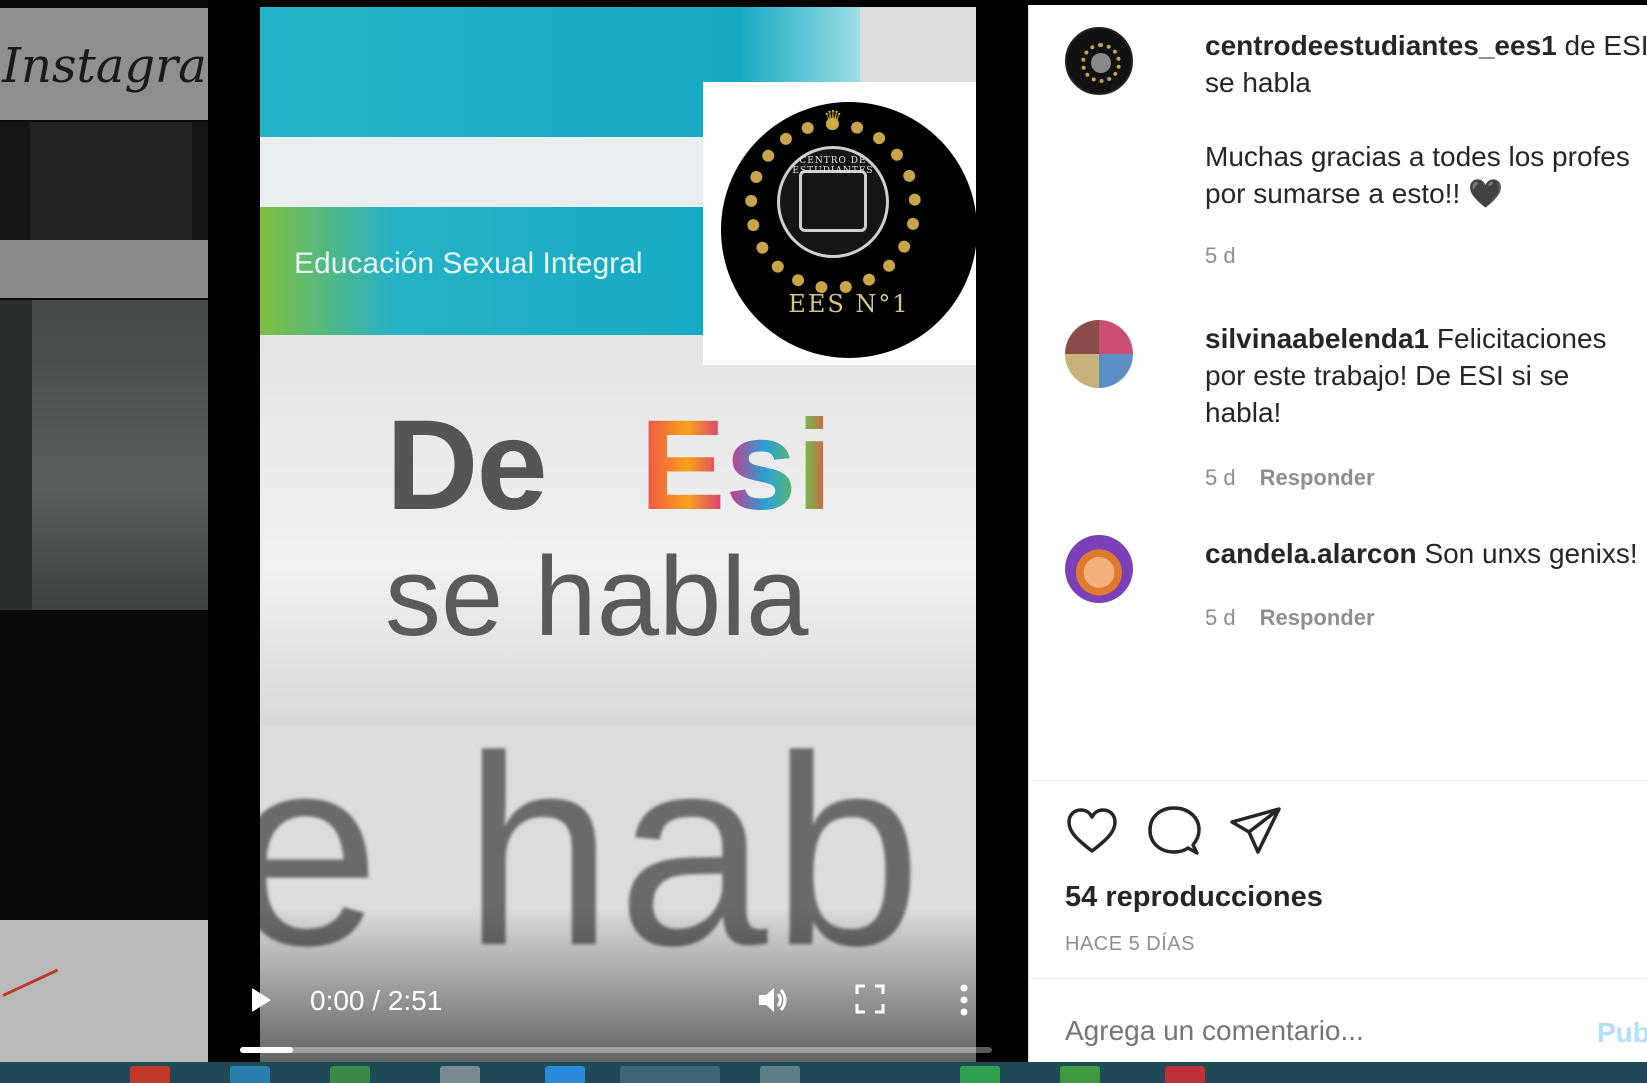  What do you see at coordinates (104, 181) in the screenshot?
I see `background-panel` at bounding box center [104, 181].